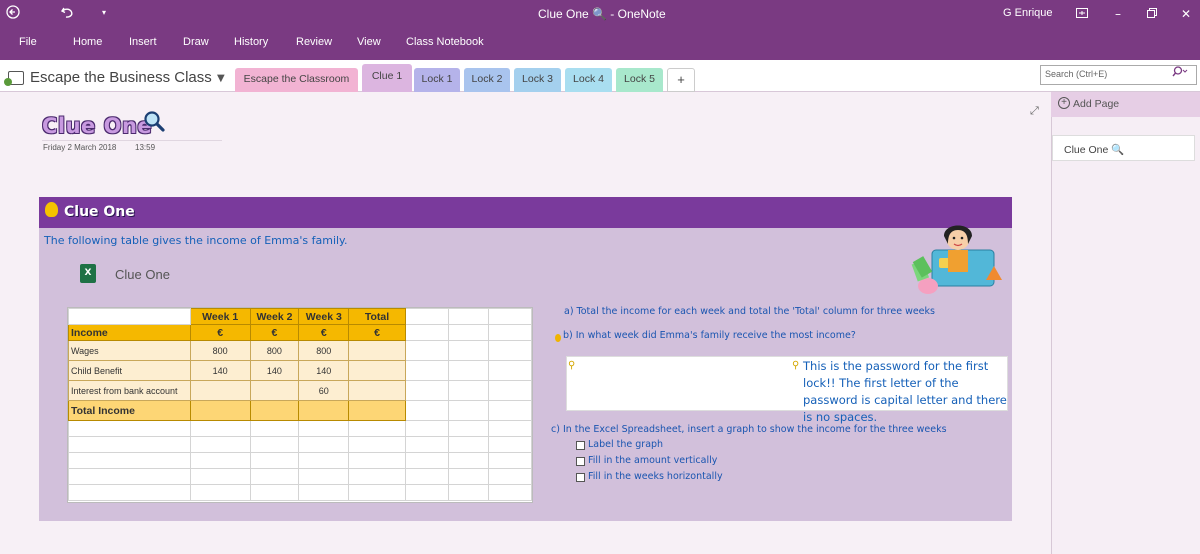 This screenshot has height=554, width=1200. I want to click on section-tab-lock-4: Lock 4, so click(588, 80).